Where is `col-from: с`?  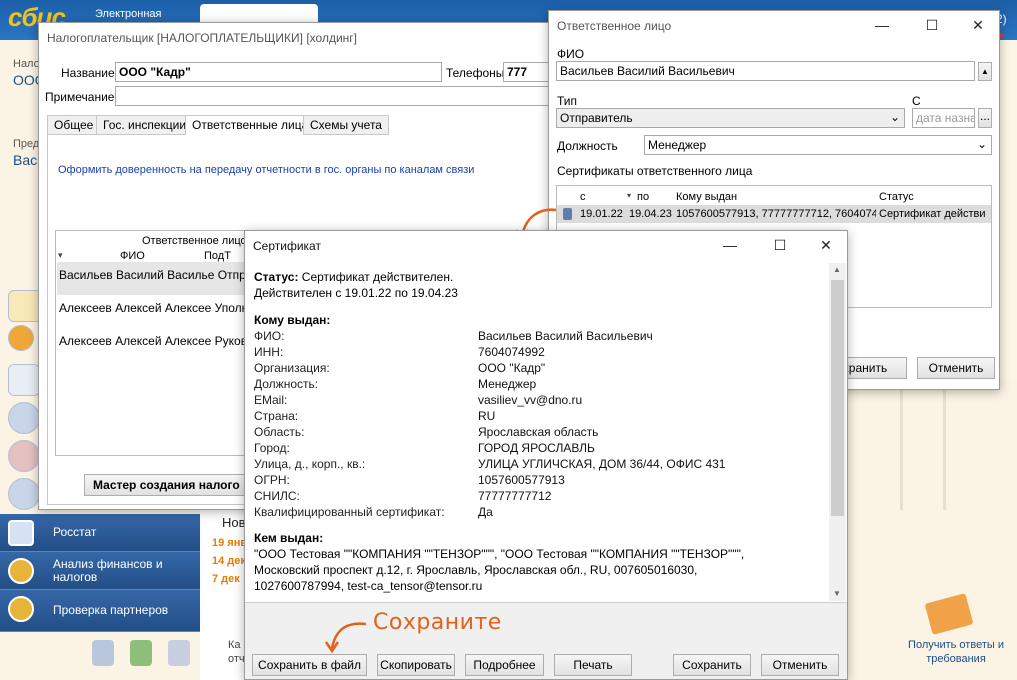 col-from: с is located at coordinates (583, 197).